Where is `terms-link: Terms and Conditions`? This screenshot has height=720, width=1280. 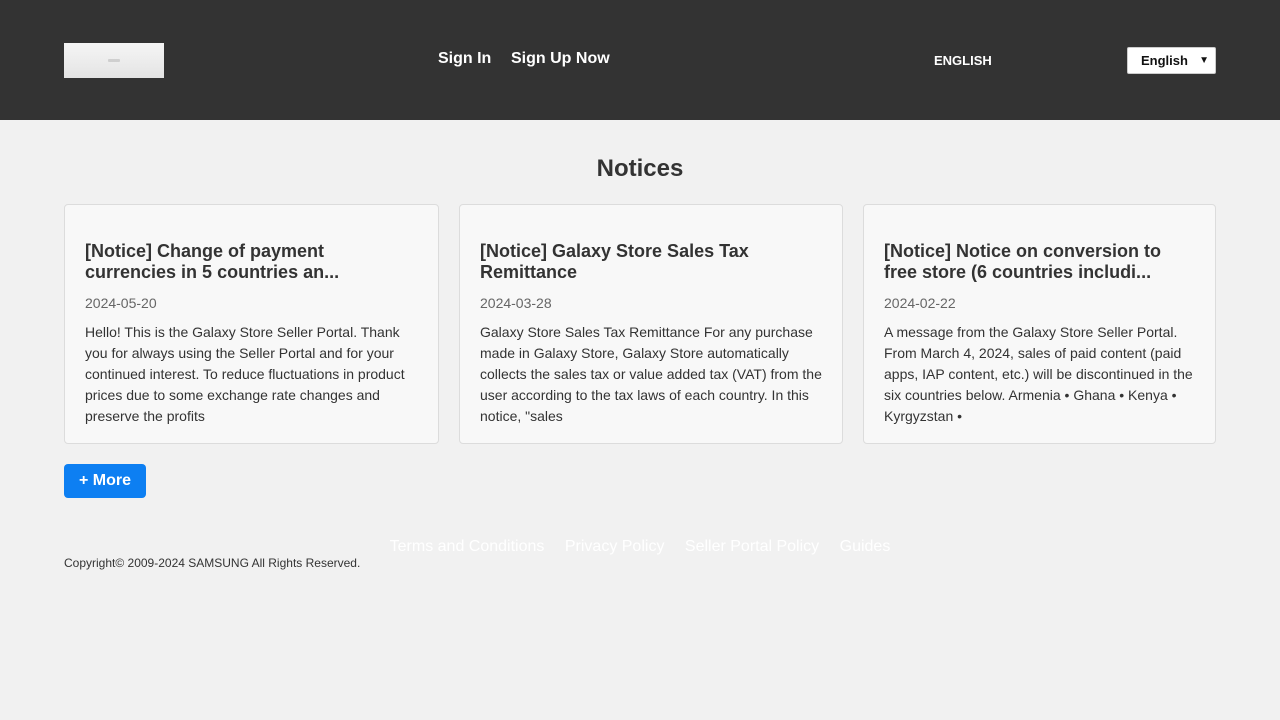 terms-link: Terms and Conditions is located at coordinates (467, 546).